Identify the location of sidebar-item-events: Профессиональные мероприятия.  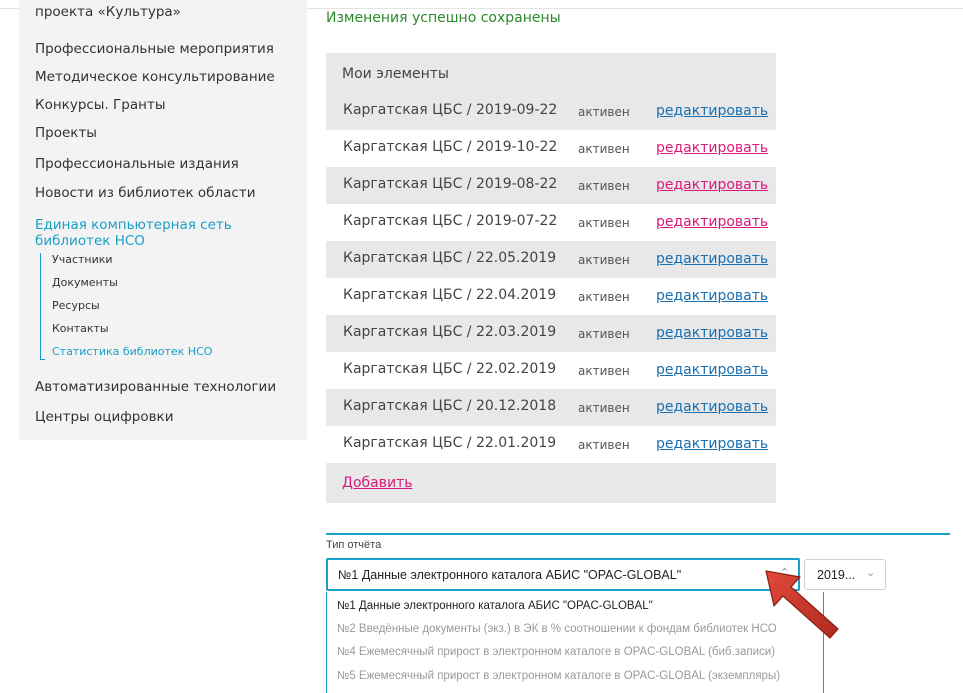
(154, 49).